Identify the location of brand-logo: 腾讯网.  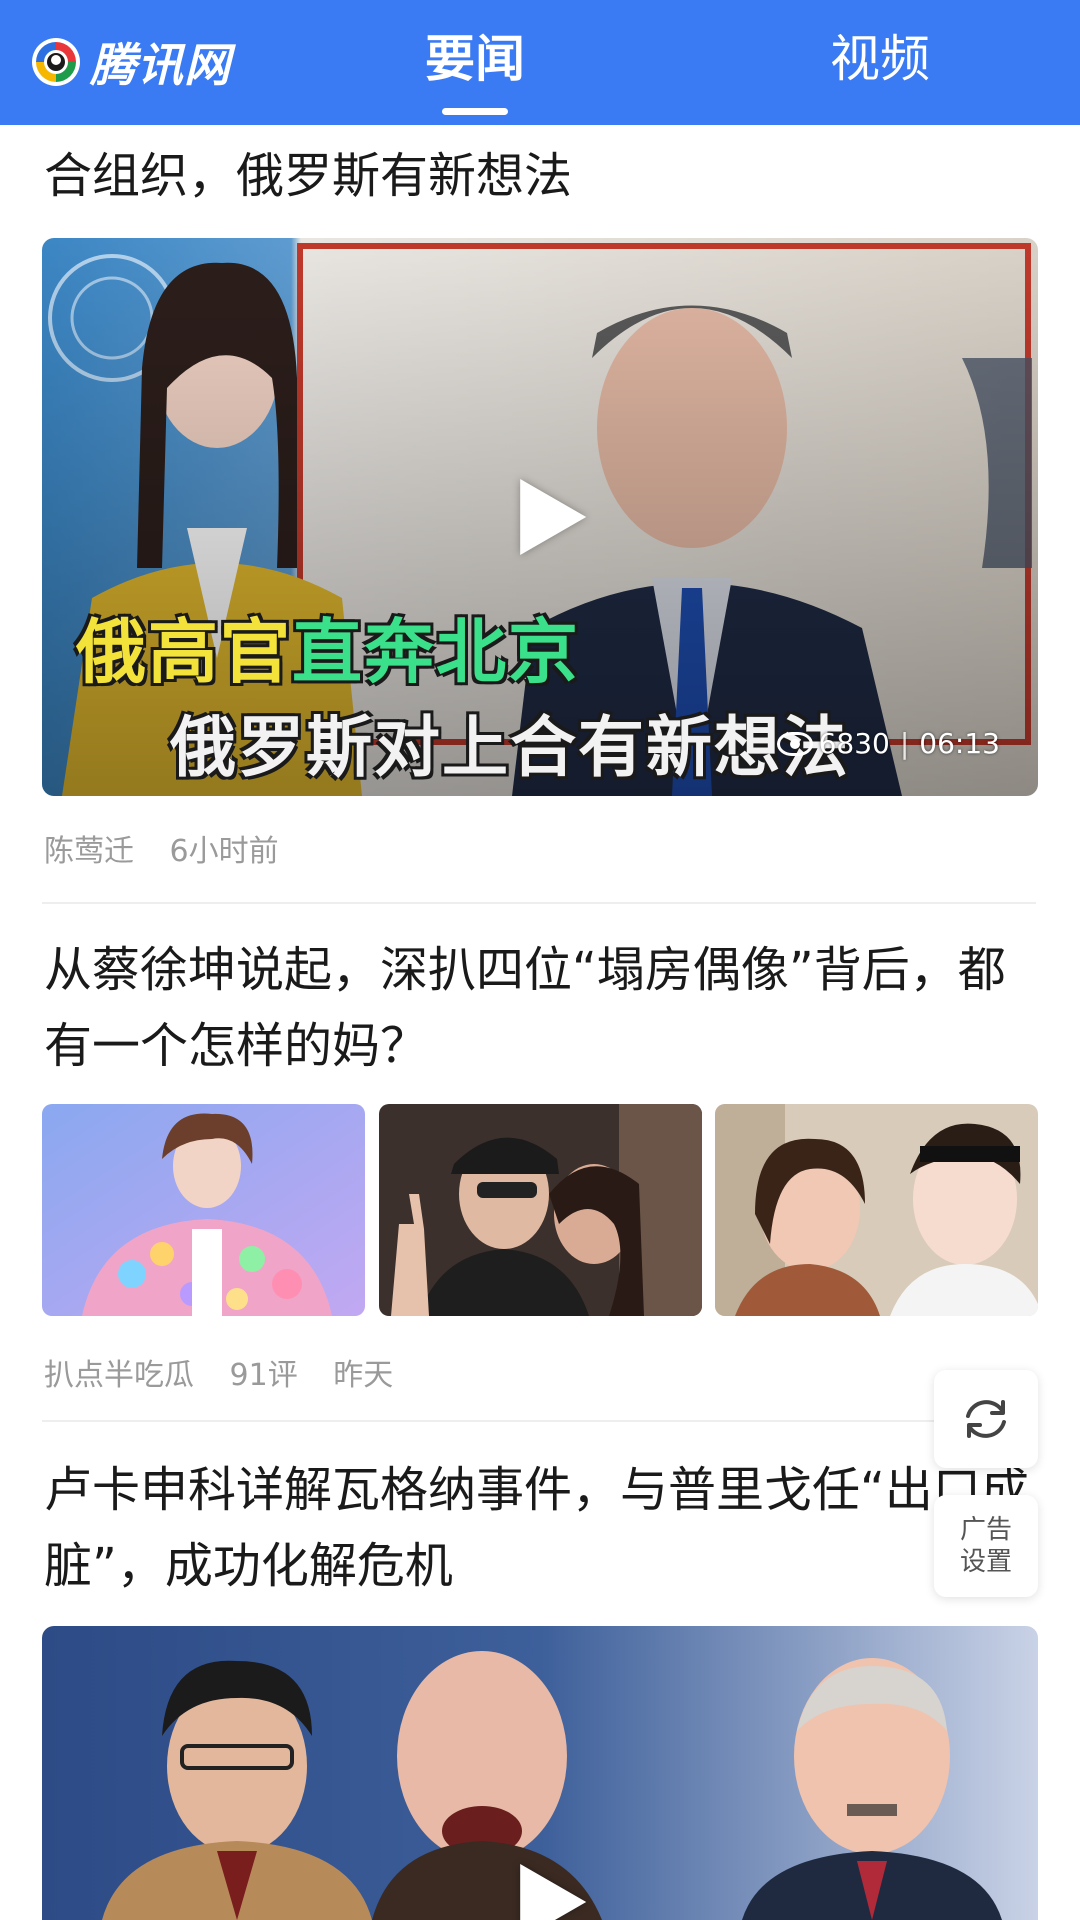
(130, 62).